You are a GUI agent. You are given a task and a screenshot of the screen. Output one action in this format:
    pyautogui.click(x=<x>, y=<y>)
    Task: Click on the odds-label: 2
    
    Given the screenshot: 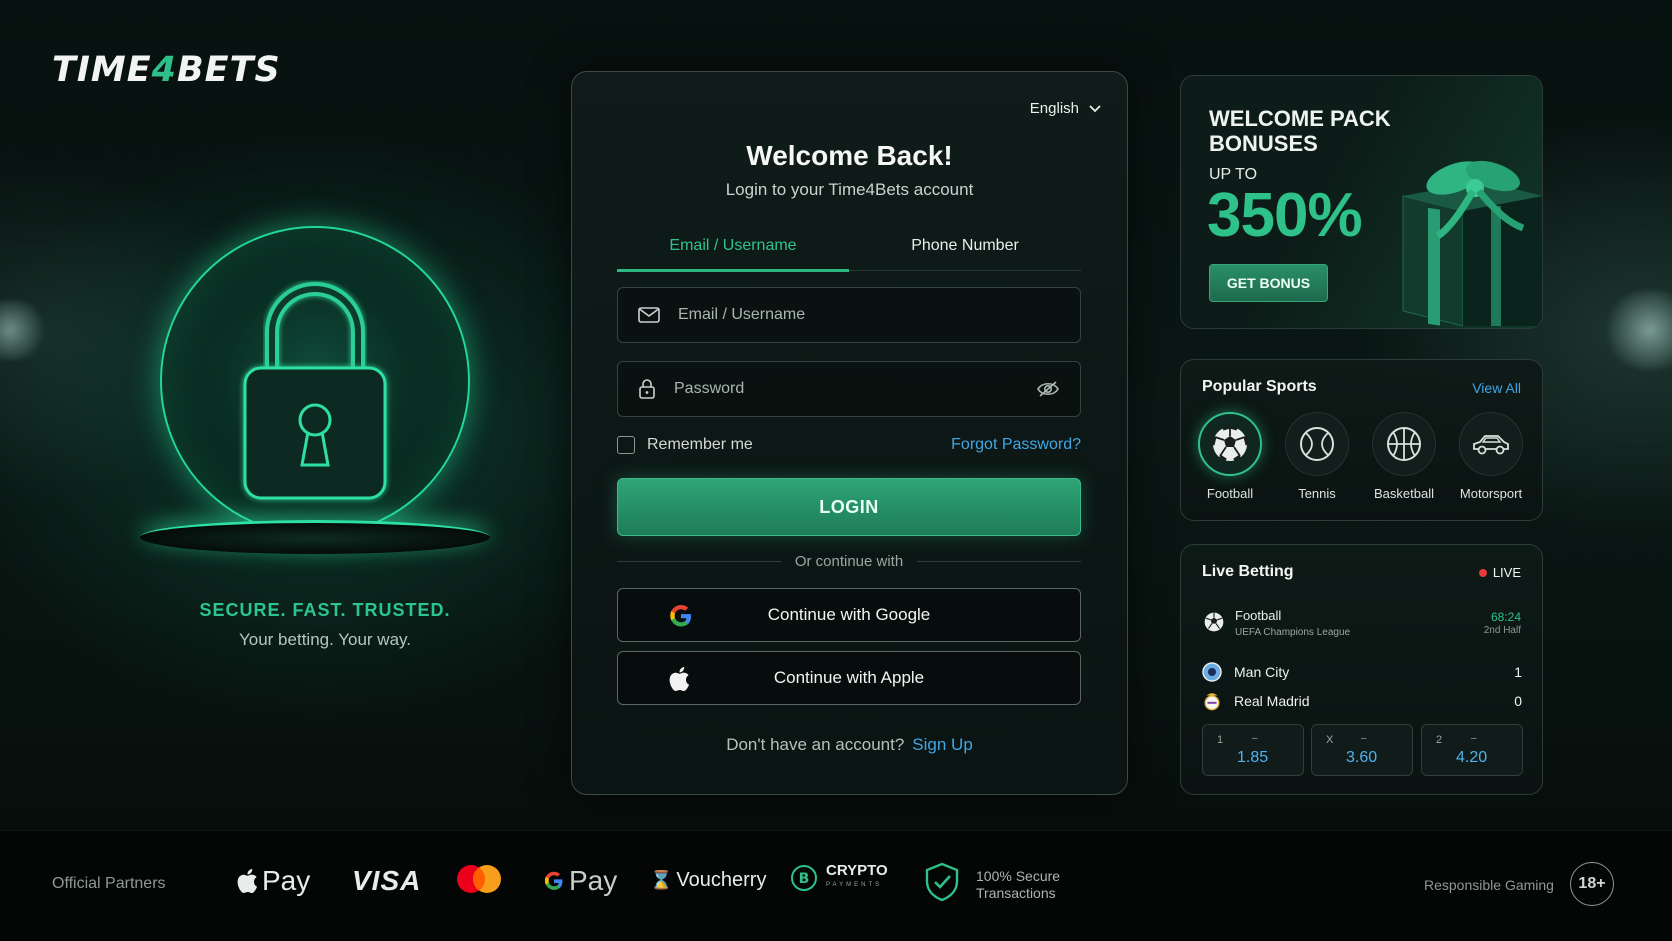 What is the action you would take?
    pyautogui.click(x=1439, y=740)
    